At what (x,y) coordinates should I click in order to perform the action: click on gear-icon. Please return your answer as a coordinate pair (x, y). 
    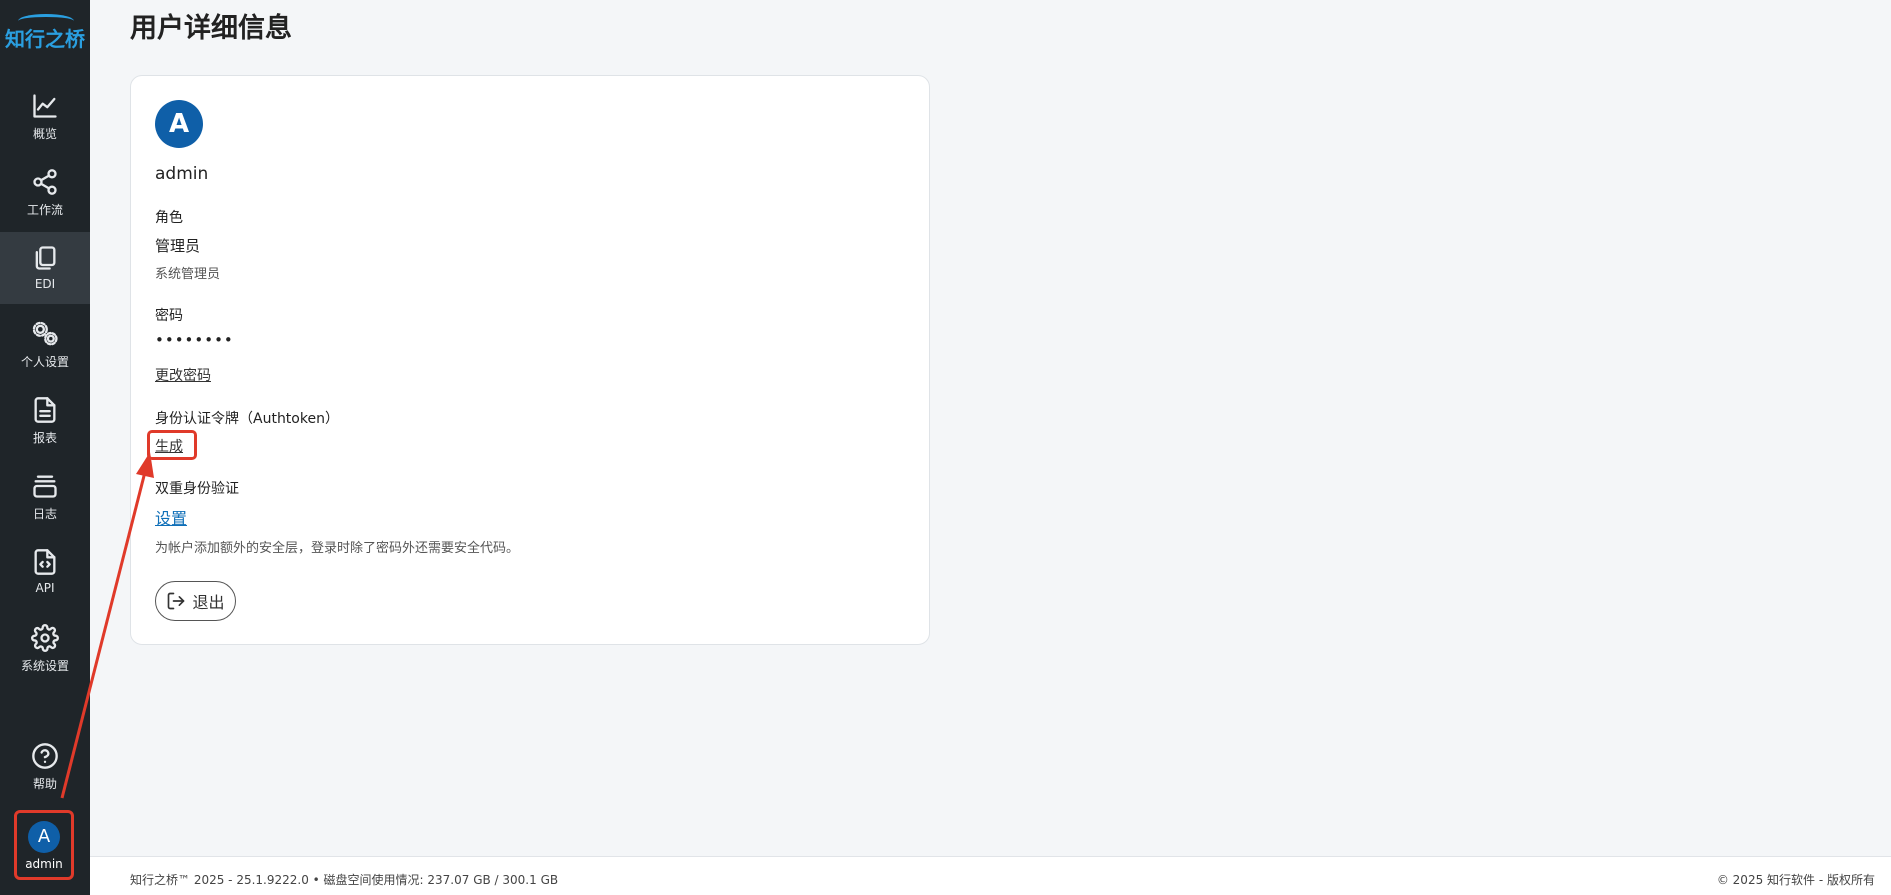
    Looking at the image, I should click on (45, 638).